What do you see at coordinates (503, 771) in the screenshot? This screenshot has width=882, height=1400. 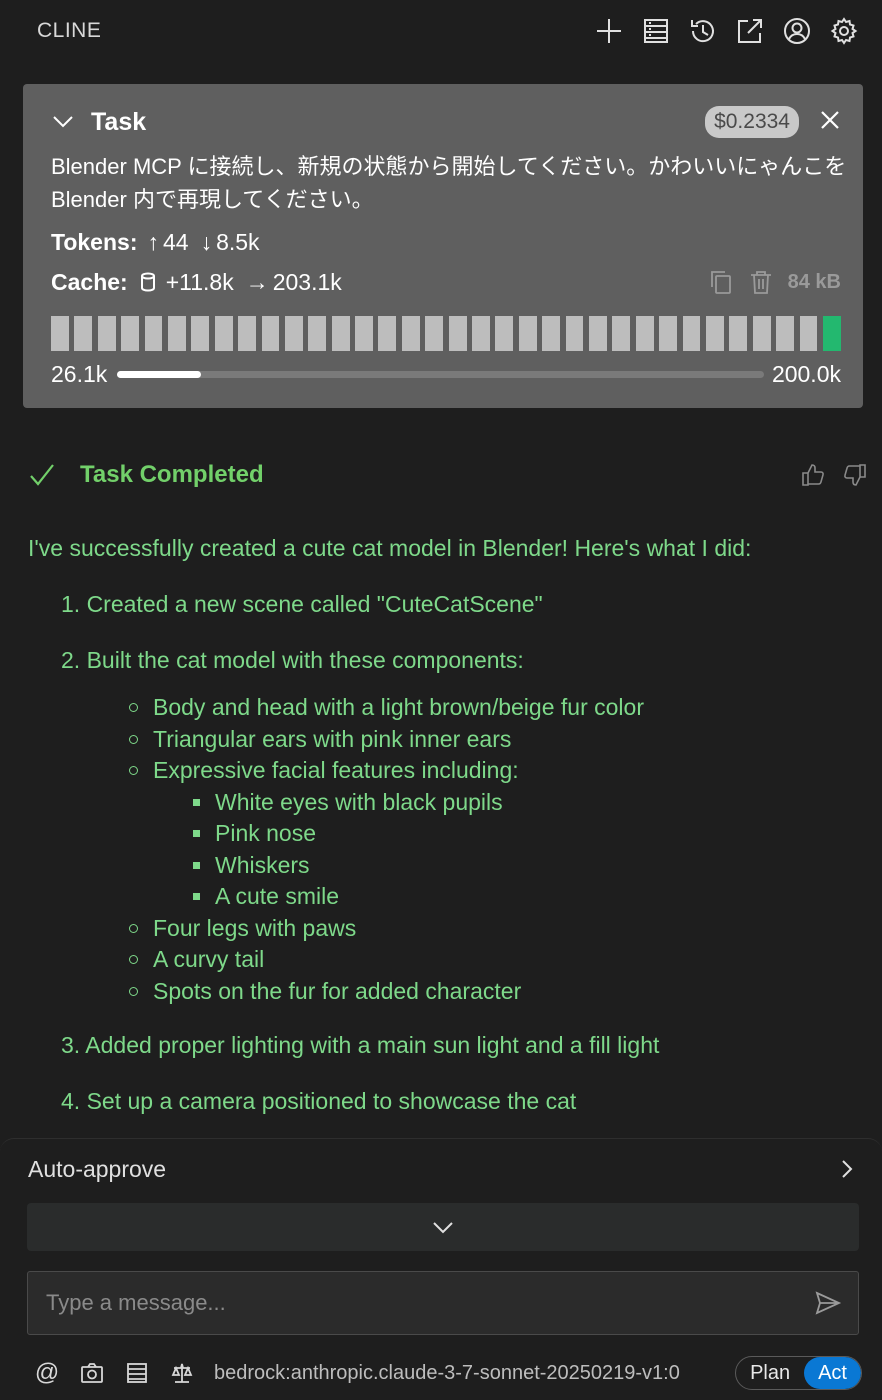 I see `list-item: Expressive facial features including:` at bounding box center [503, 771].